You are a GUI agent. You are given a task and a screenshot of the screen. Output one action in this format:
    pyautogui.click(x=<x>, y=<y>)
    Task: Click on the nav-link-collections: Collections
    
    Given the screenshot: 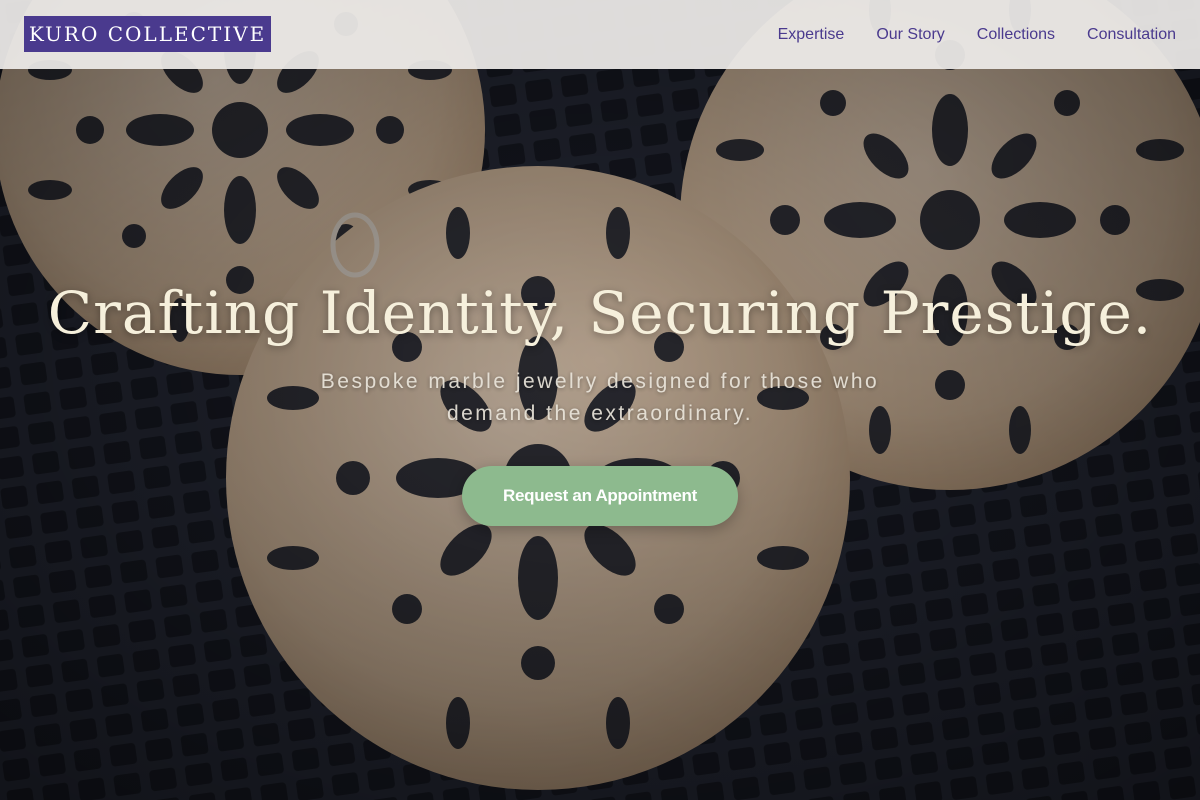 What is the action you would take?
    pyautogui.click(x=1016, y=35)
    